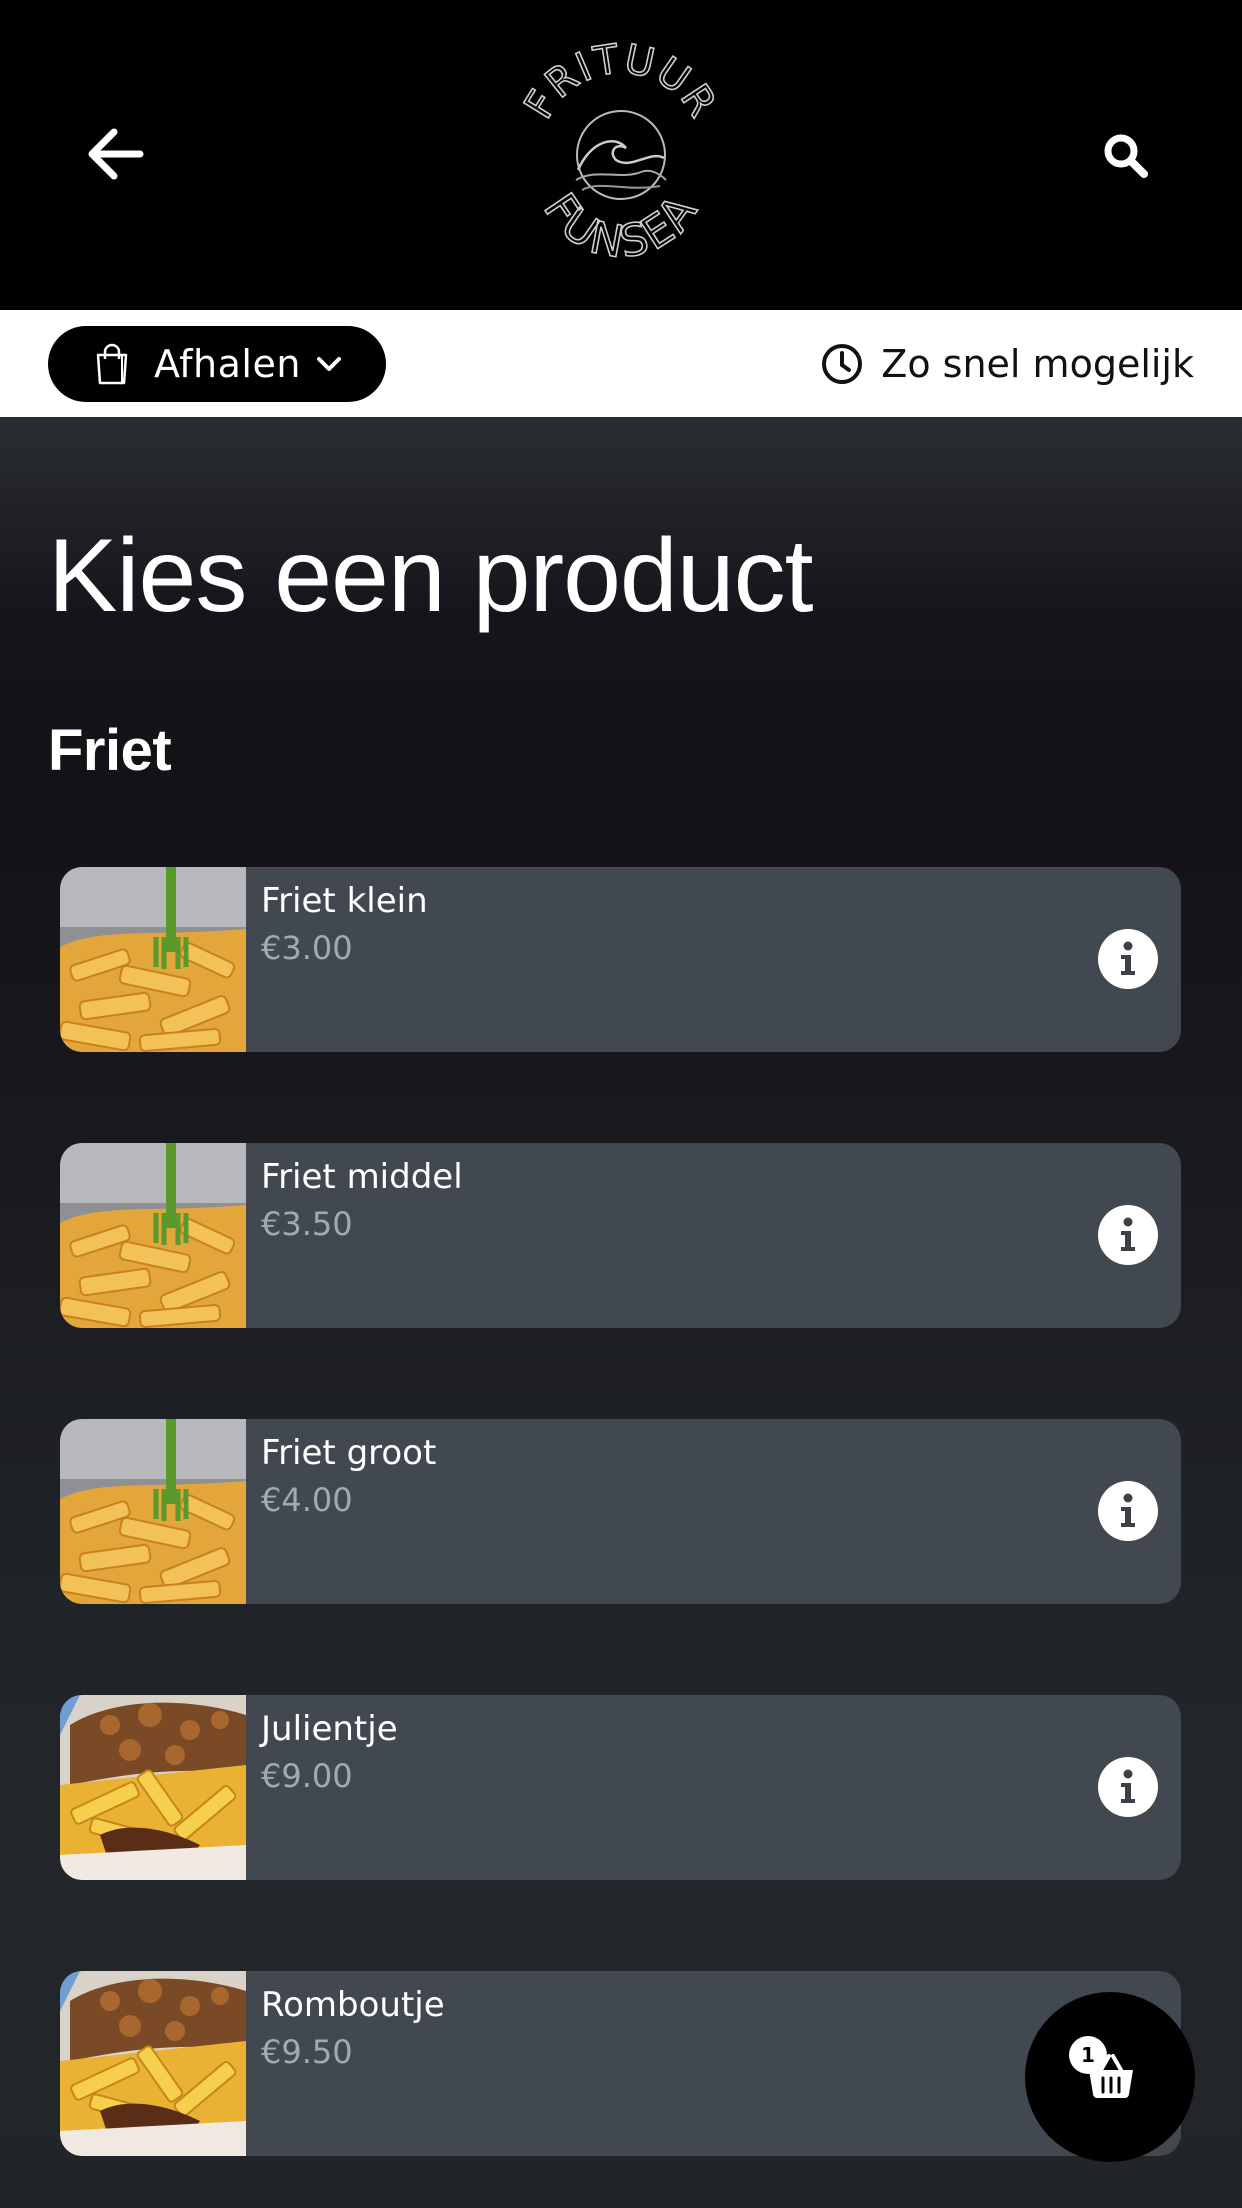 This screenshot has width=1242, height=2208. I want to click on search-button, so click(1126, 156).